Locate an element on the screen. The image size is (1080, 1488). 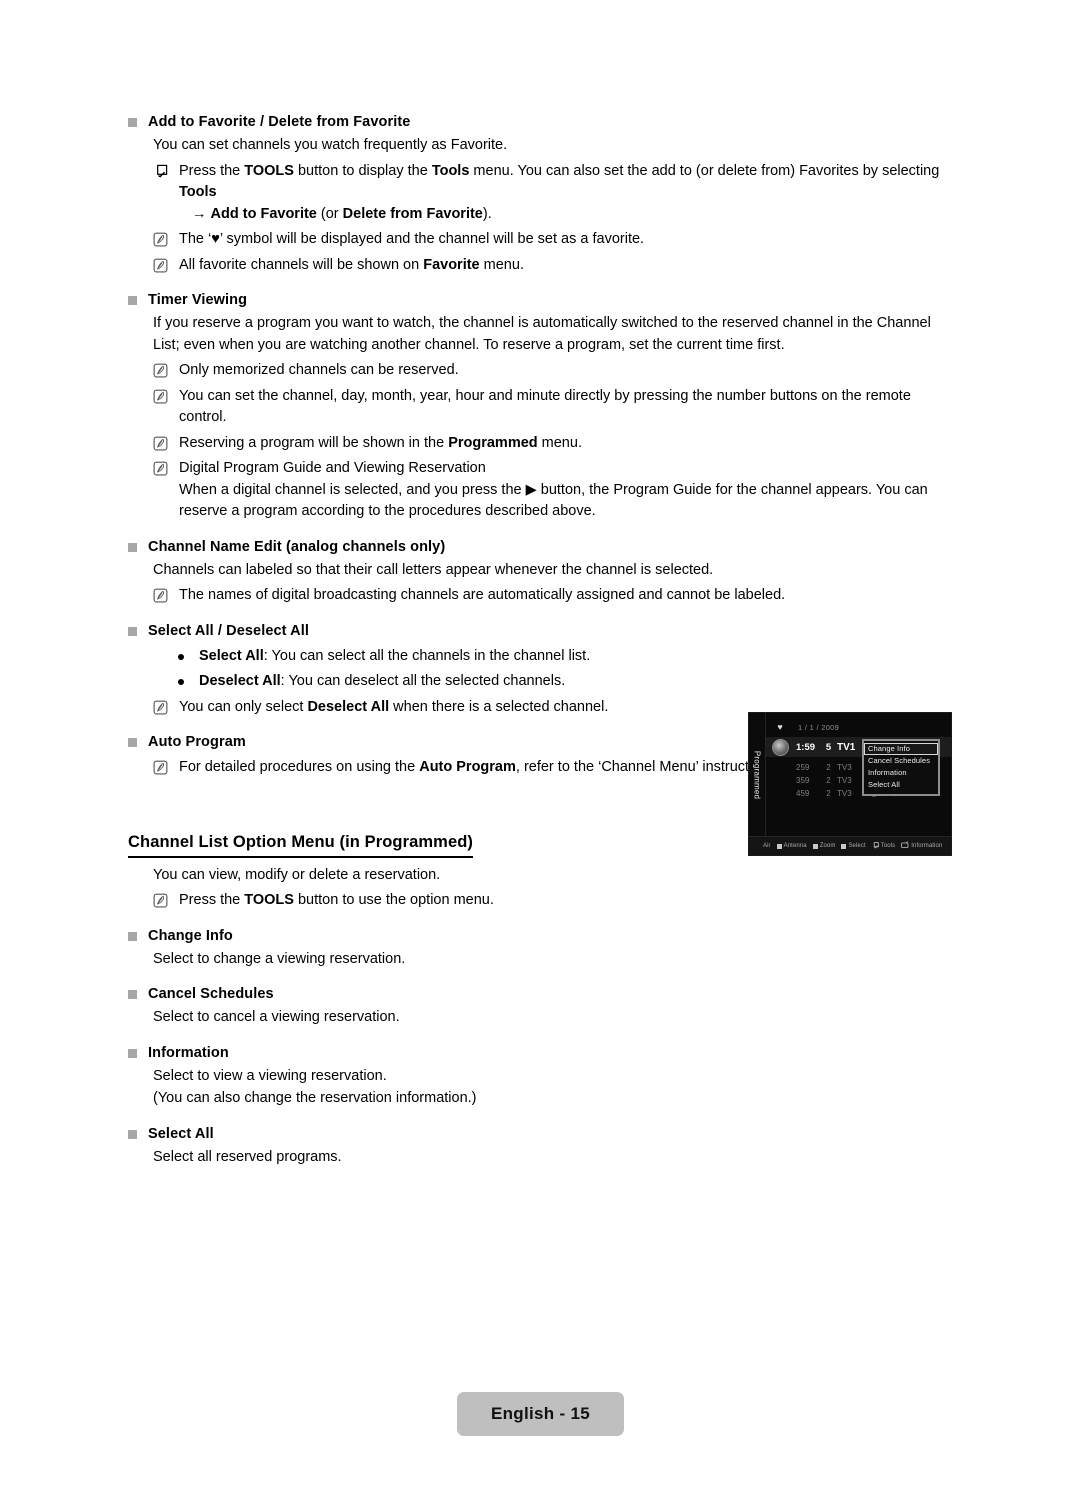
tv-bottom-item-select: Select is located at coordinates (853, 846).